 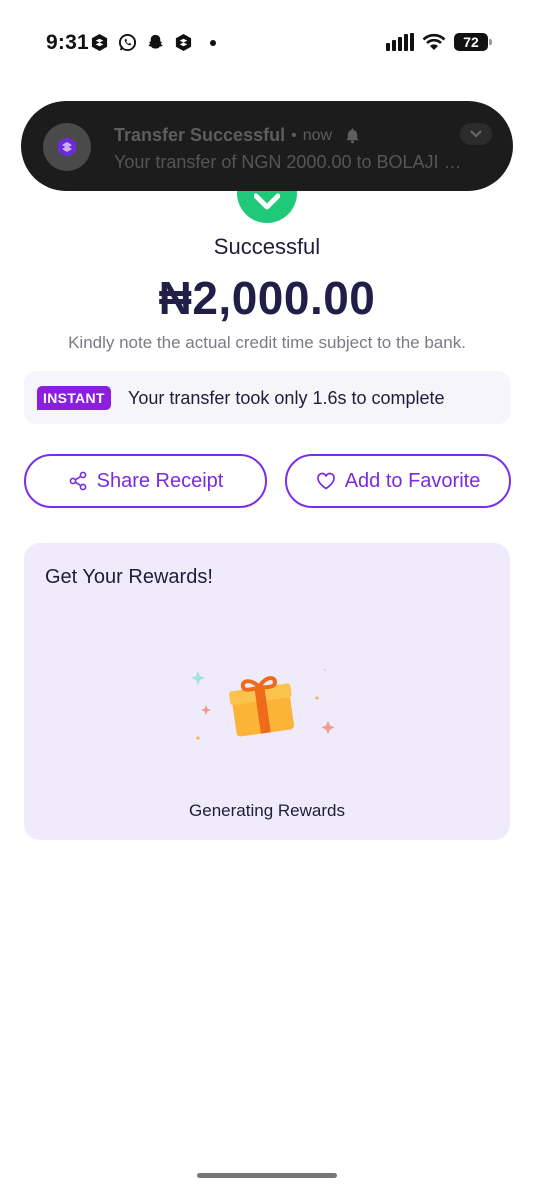 What do you see at coordinates (127, 42) in the screenshot?
I see `whatsapp-icon` at bounding box center [127, 42].